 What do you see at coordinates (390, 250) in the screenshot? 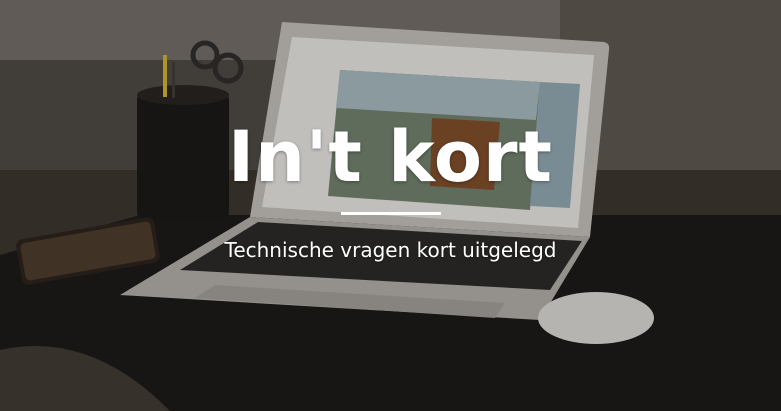
I see `hero-subtitle: Technische vragen kort uitgelegd` at bounding box center [390, 250].